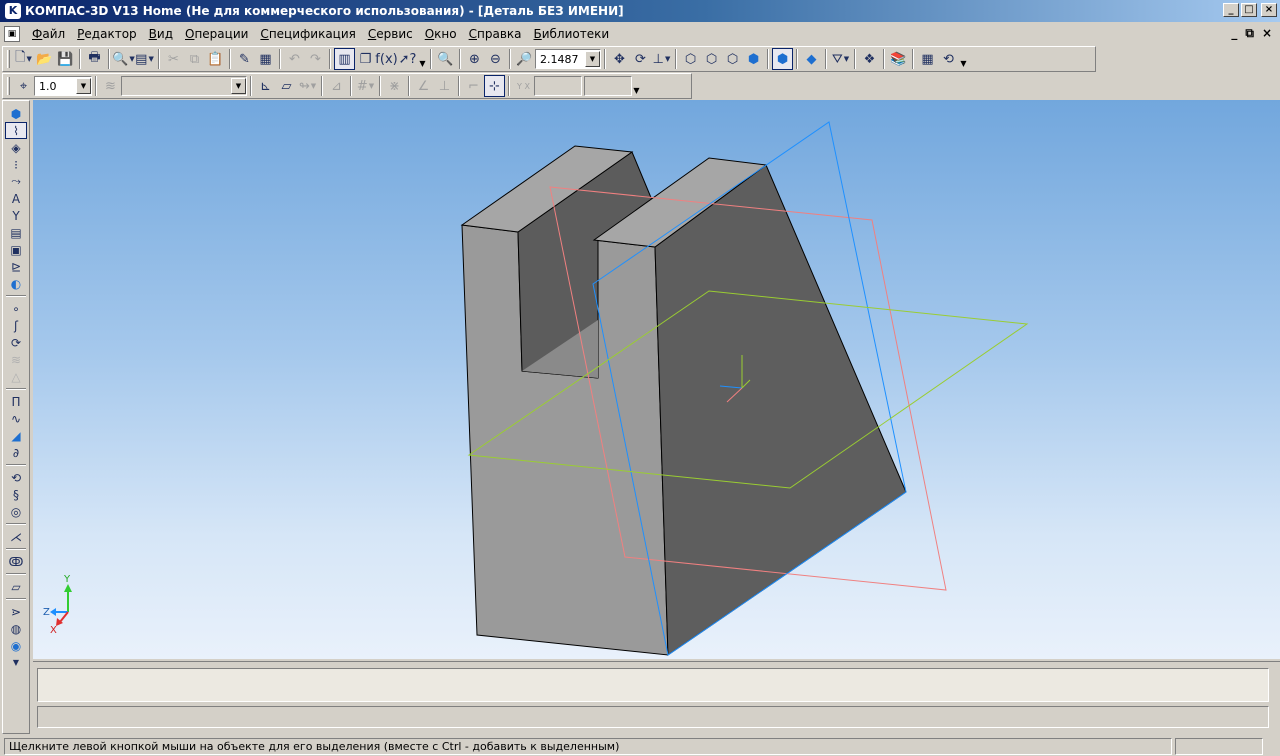 Image resolution: width=1280 pixels, height=756 pixels. Describe the element at coordinates (1249, 10) in the screenshot. I see `maximize-button: □` at that location.